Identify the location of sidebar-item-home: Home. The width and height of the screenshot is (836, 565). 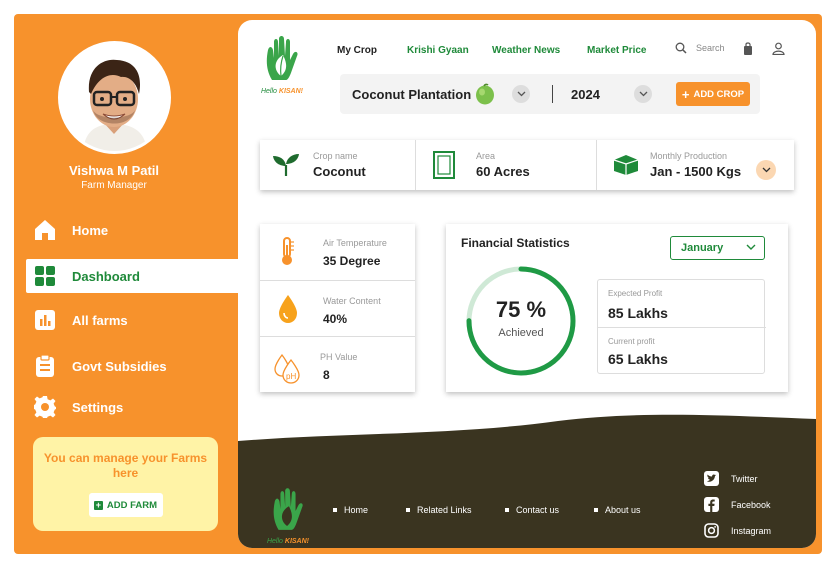
(132, 230).